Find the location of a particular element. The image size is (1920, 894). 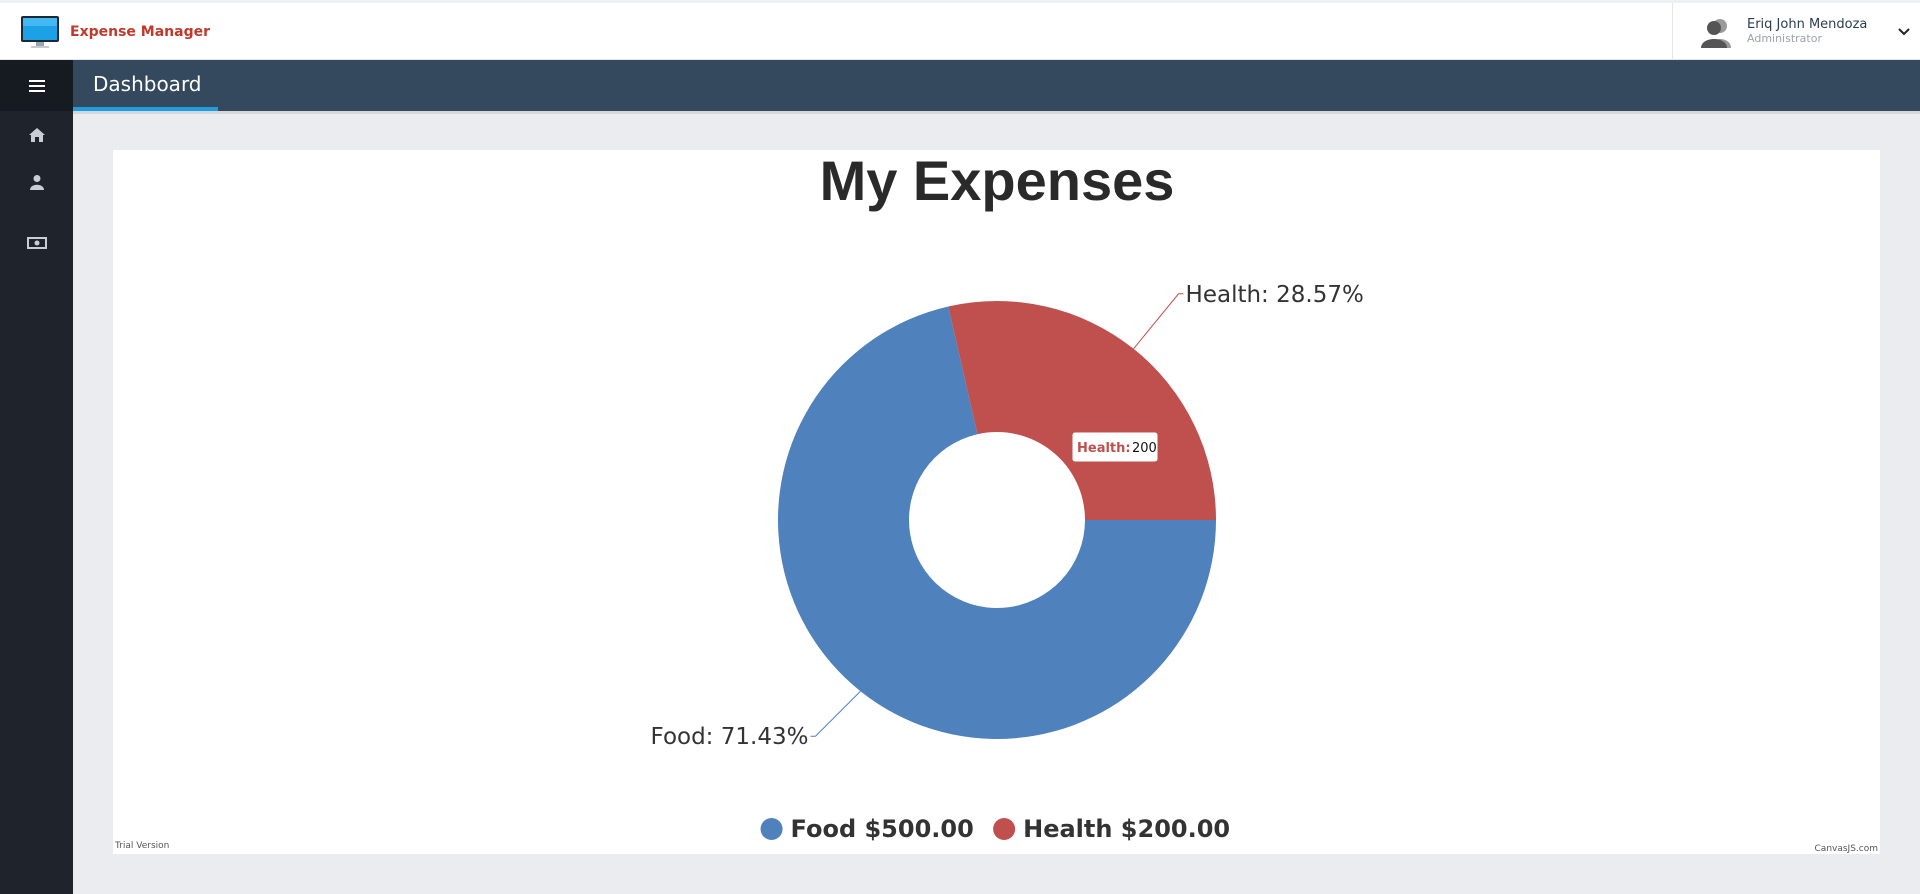

titlebar-divider is located at coordinates (996, 112).